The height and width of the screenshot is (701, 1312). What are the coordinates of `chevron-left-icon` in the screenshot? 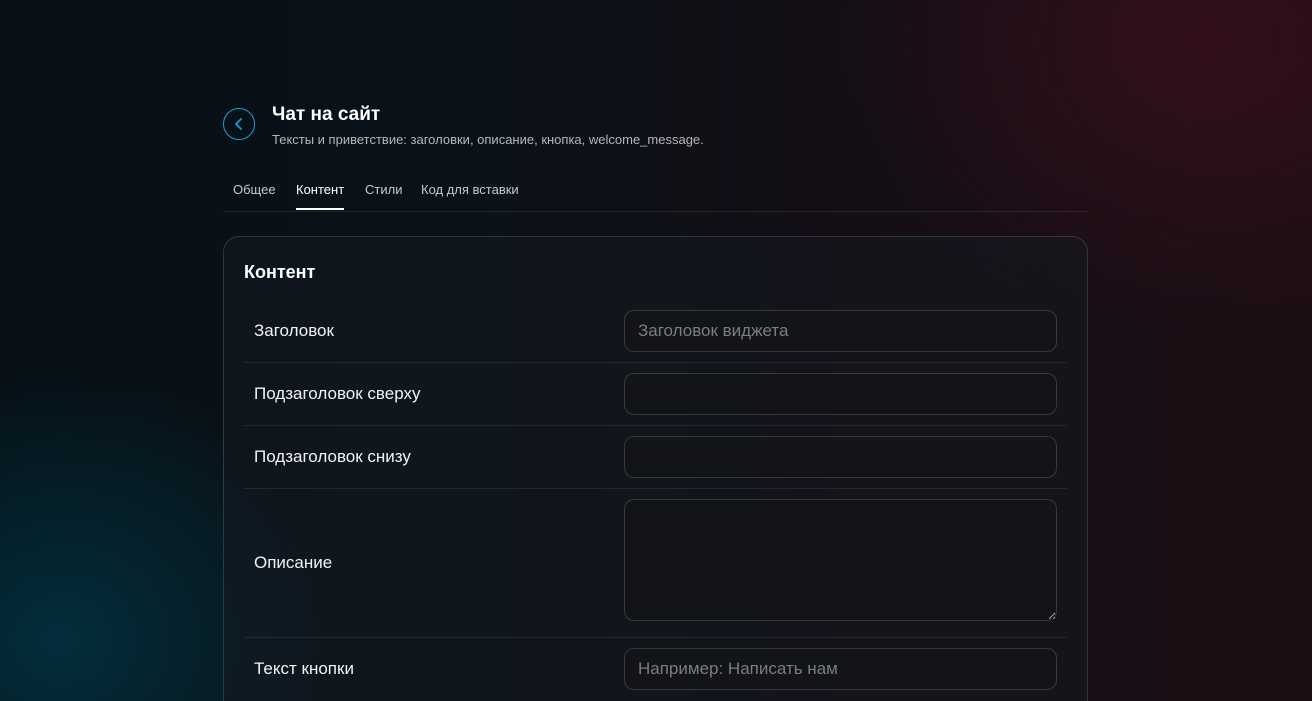 It's located at (238, 124).